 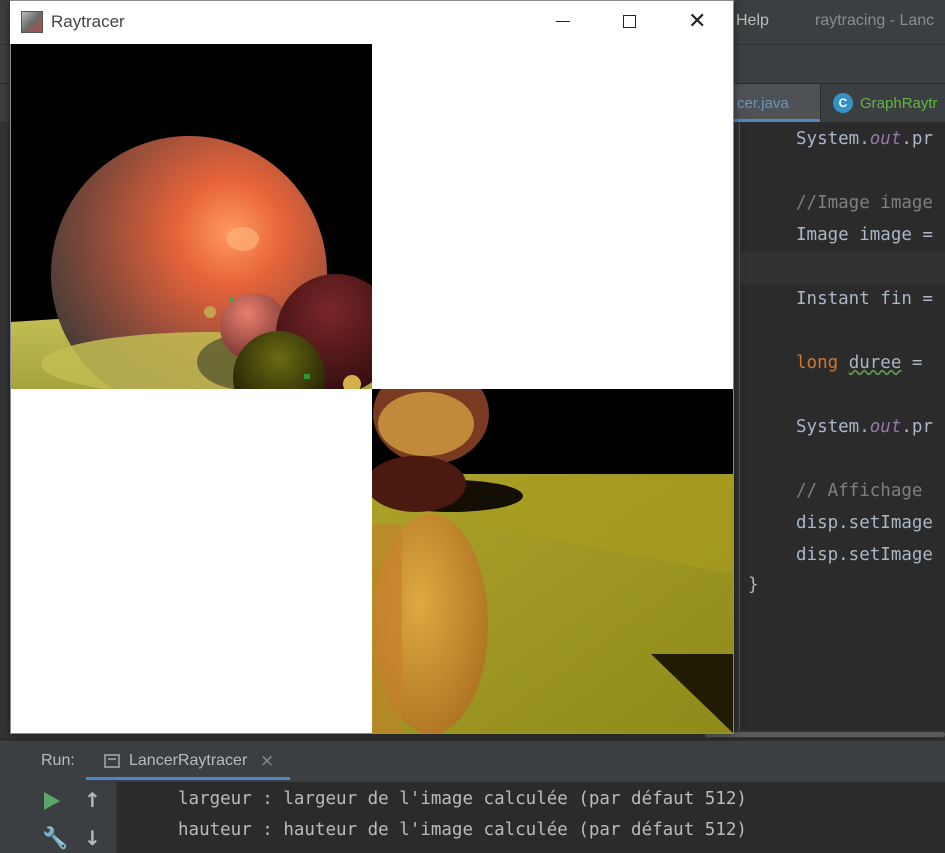 I want to click on console-icon, so click(x=112, y=761).